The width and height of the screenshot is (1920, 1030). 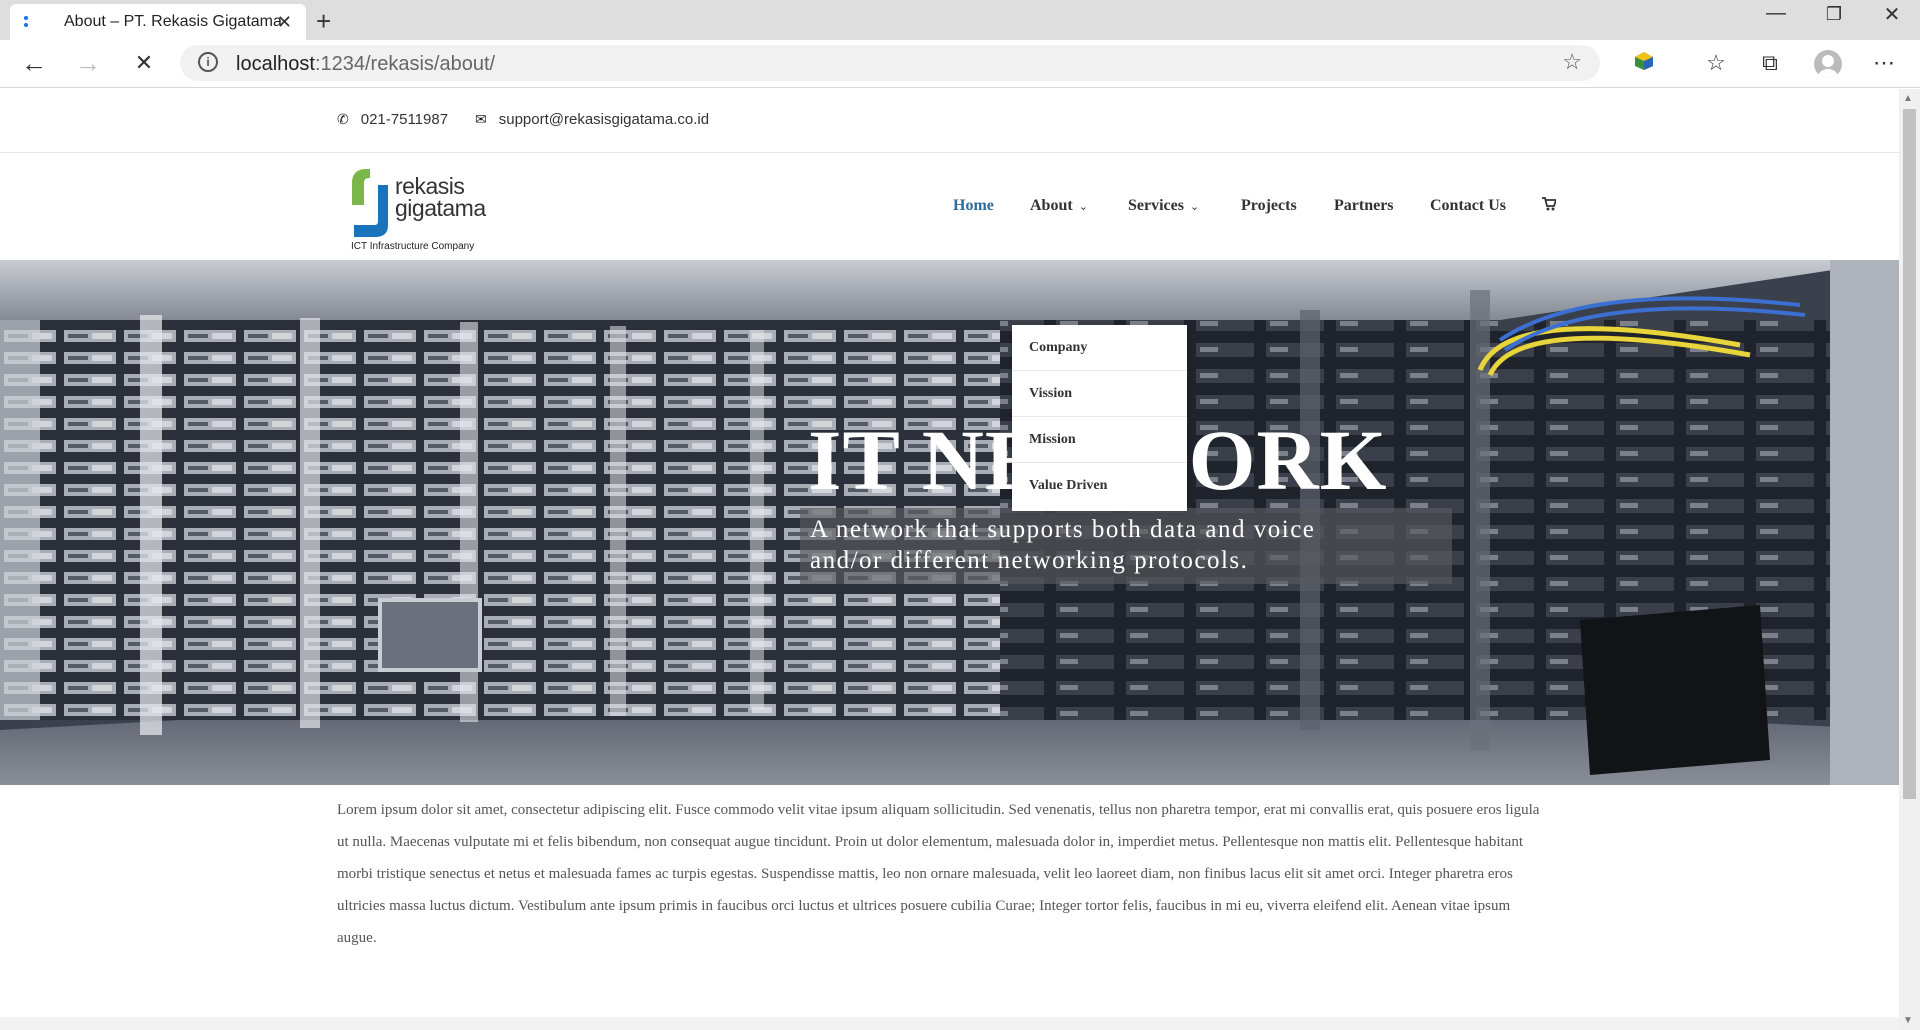 What do you see at coordinates (34, 63) in the screenshot?
I see `back-icon: ←` at bounding box center [34, 63].